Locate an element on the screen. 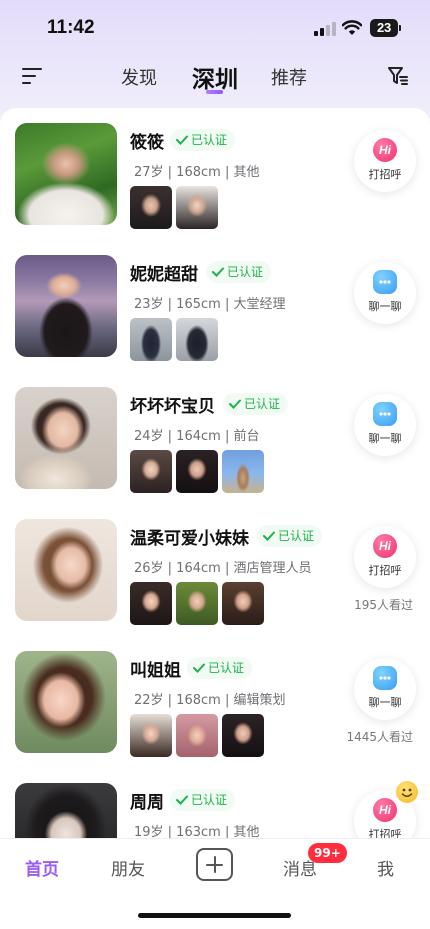  profile-name: 筱筱 is located at coordinates (147, 143).